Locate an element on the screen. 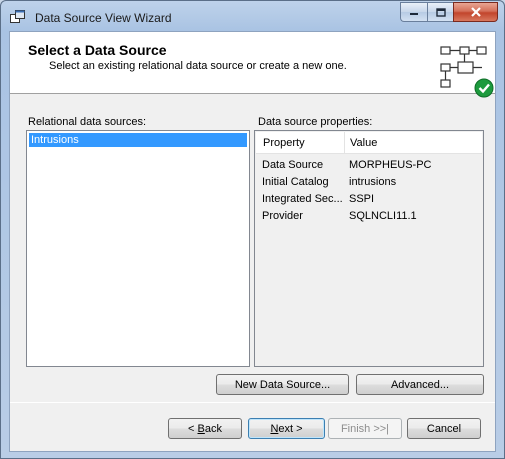  relational-sources-label: Relational data sources: is located at coordinates (87, 122).